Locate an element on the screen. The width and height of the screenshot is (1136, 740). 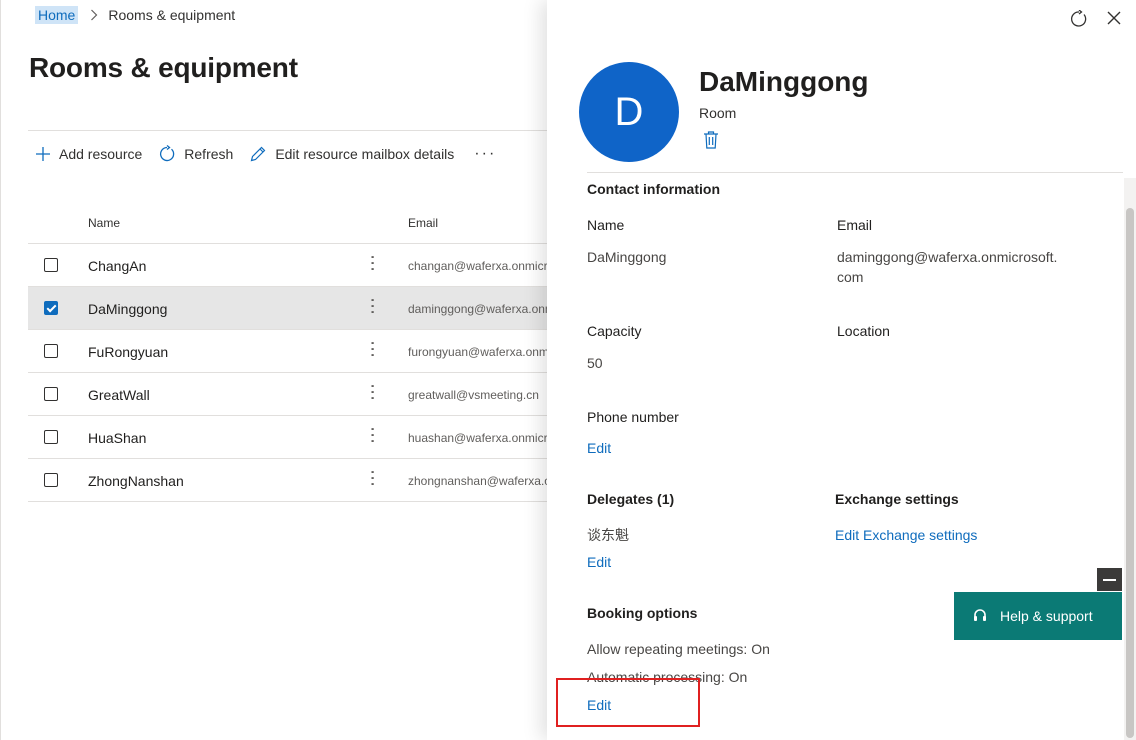
more-options-icon: ··· is located at coordinates (485, 154).